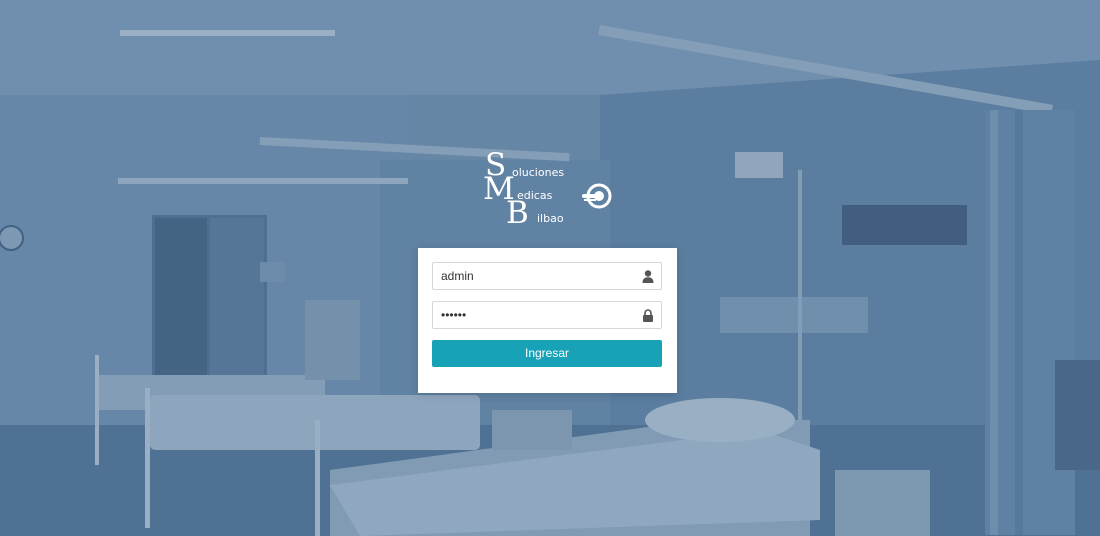 This screenshot has width=1100, height=536. I want to click on login-card: Ingresar, so click(547, 320).